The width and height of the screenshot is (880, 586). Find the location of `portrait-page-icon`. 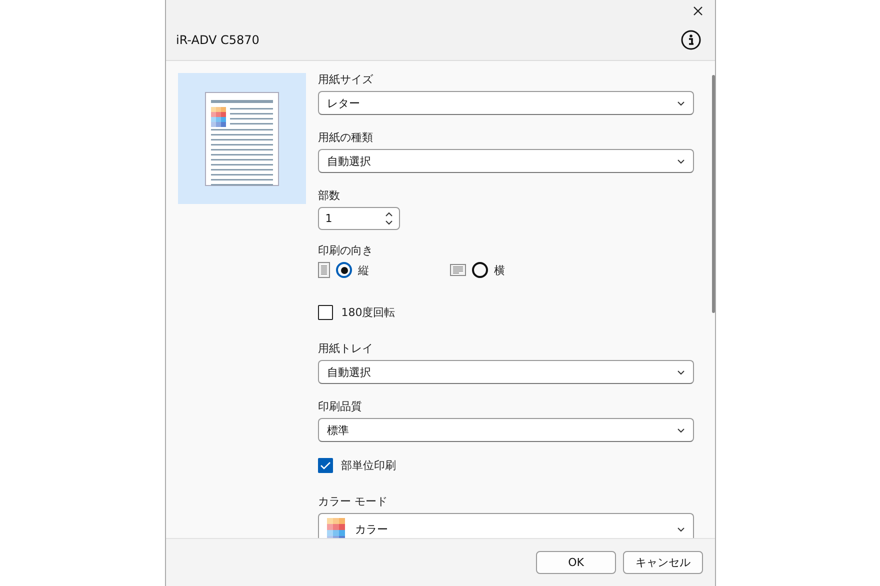

portrait-page-icon is located at coordinates (324, 270).